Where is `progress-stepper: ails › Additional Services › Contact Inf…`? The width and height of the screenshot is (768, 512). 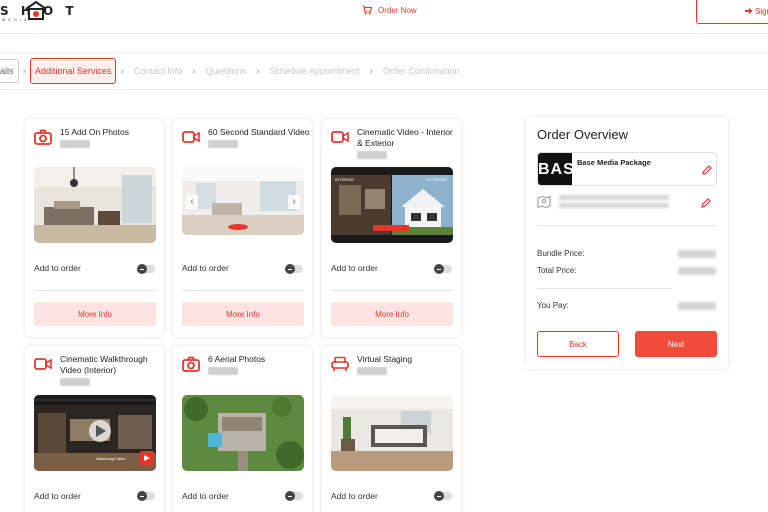
progress-stepper: ails › Additional Services › Contact Inf… is located at coordinates (384, 71).